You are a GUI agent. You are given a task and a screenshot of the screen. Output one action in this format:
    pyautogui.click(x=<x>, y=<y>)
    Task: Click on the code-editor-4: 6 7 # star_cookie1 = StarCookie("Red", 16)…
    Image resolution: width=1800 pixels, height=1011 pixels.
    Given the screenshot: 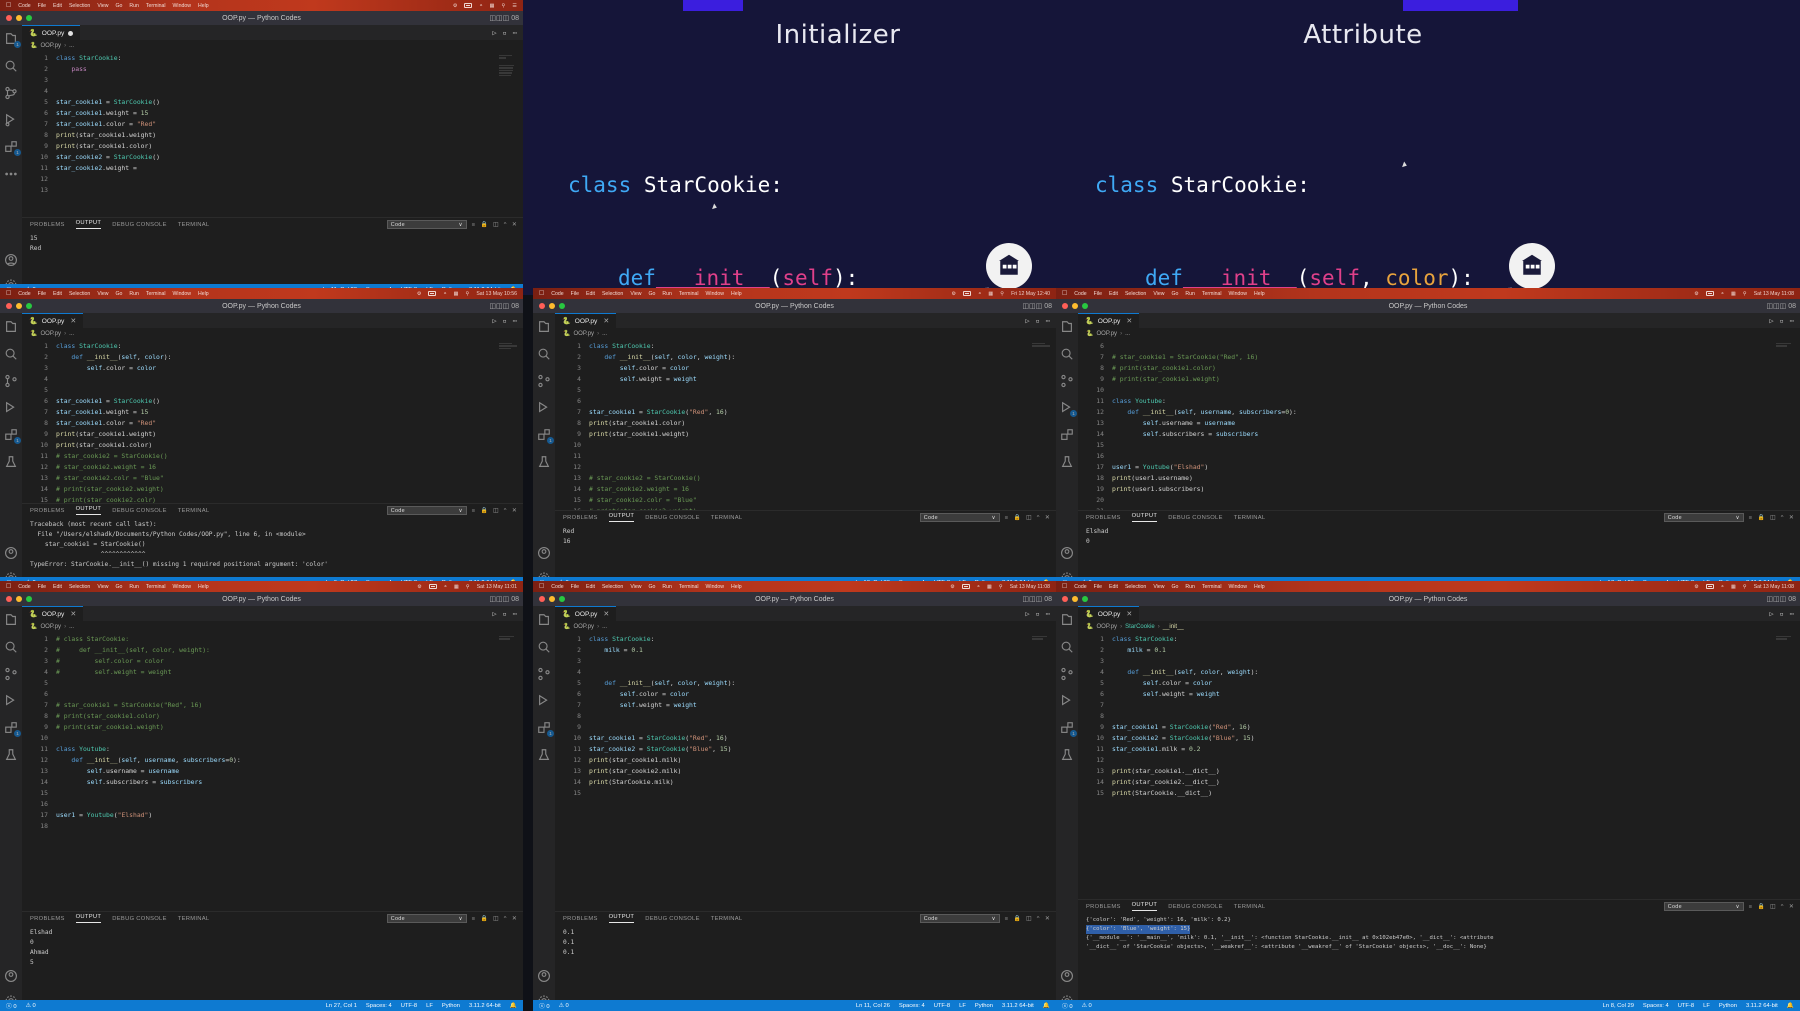 What is the action you would take?
    pyautogui.click(x=1439, y=424)
    